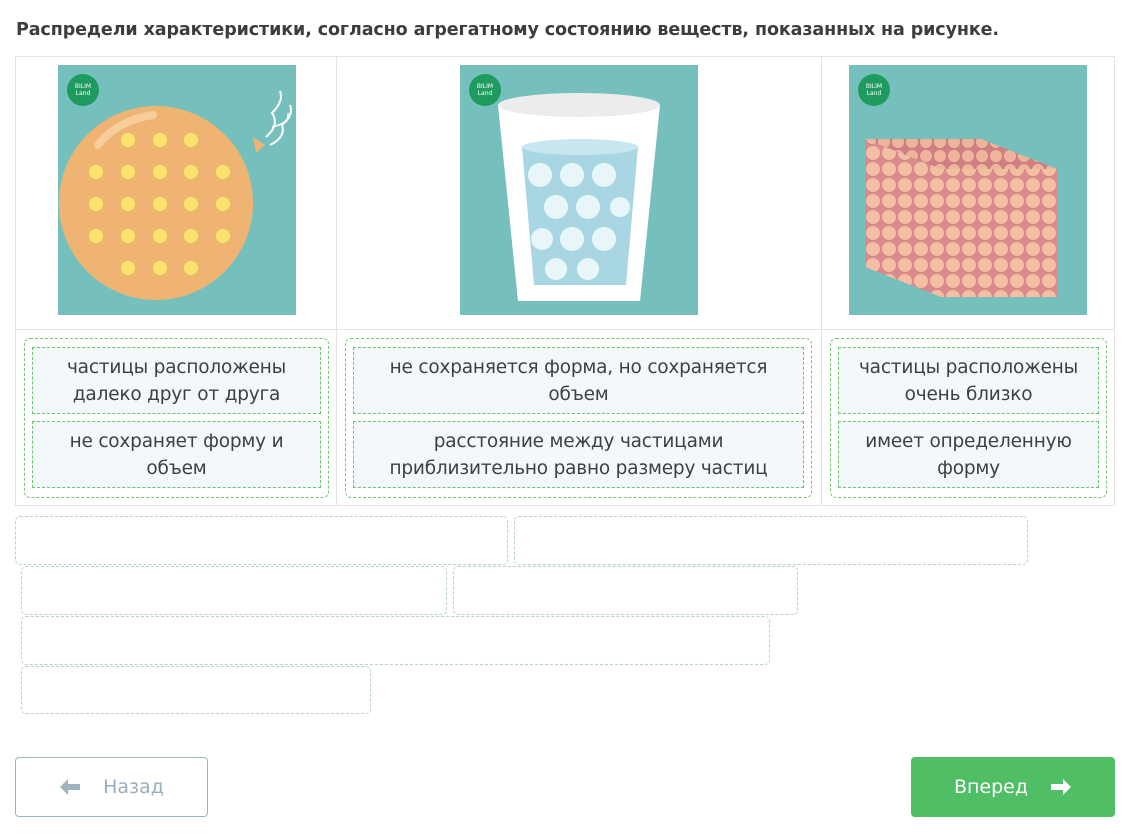 Image resolution: width=1136 pixels, height=836 pixels. Describe the element at coordinates (968, 454) in the screenshot. I see `answer-card: имеет определенную форму` at that location.